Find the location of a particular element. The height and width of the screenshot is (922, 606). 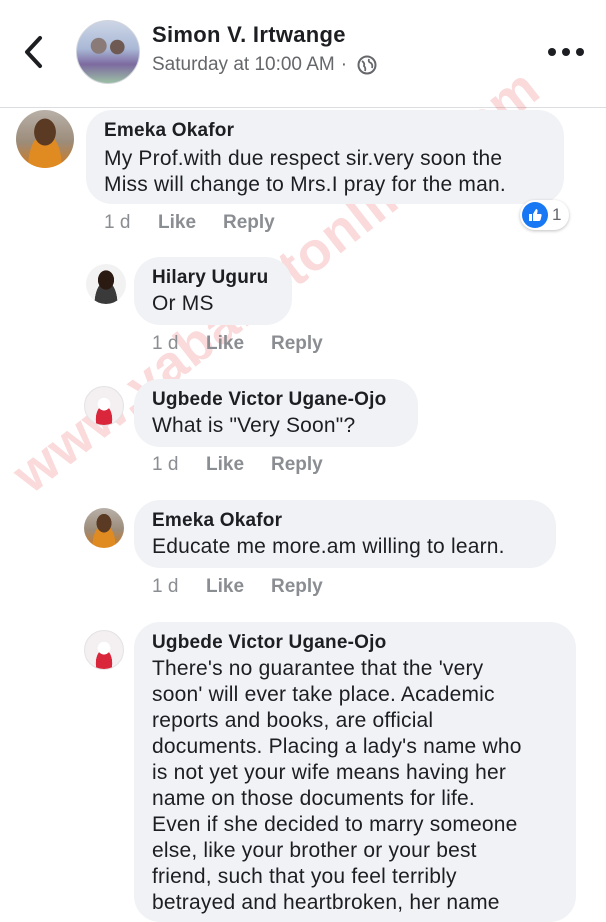

comment-text: Educate me more.am willing to learn. is located at coordinates (328, 546).